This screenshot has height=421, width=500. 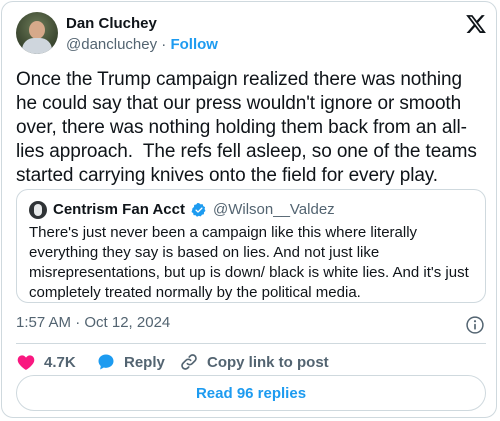 What do you see at coordinates (93, 322) in the screenshot?
I see `post-timestamp: 1:57 AM · Oct 12, 2024` at bounding box center [93, 322].